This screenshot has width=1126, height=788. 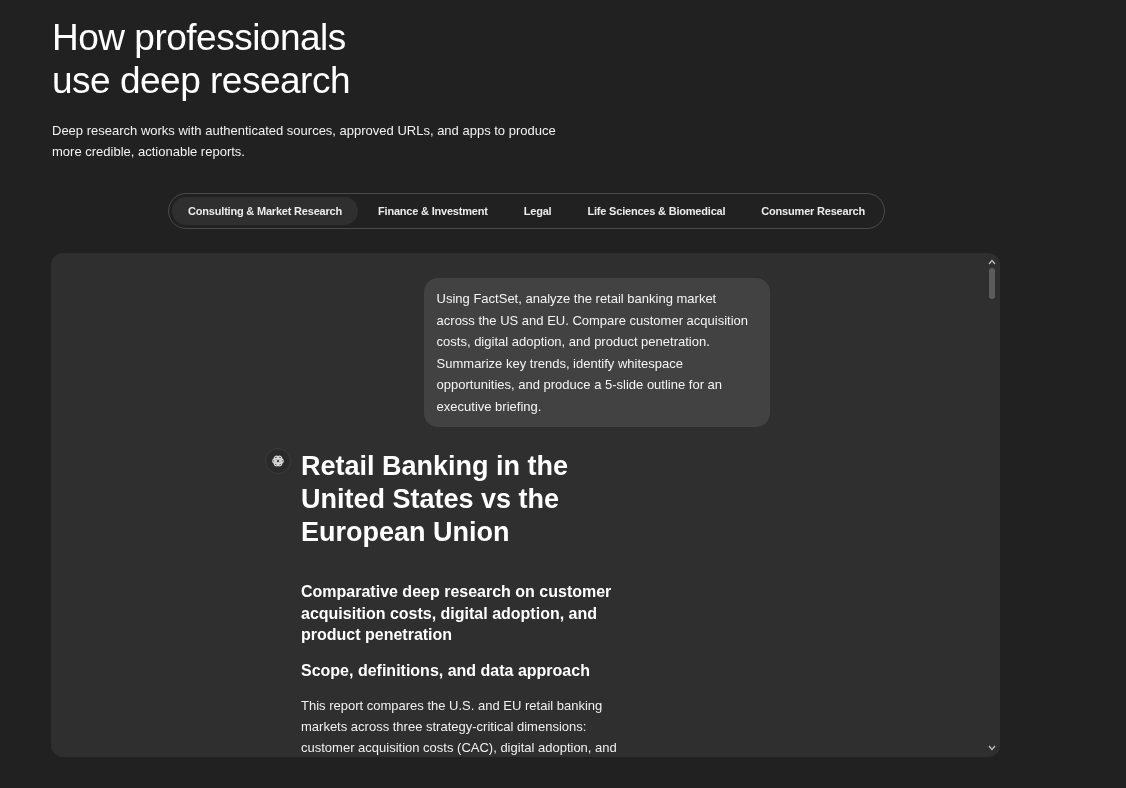 What do you see at coordinates (278, 461) in the screenshot?
I see `knot-icon` at bounding box center [278, 461].